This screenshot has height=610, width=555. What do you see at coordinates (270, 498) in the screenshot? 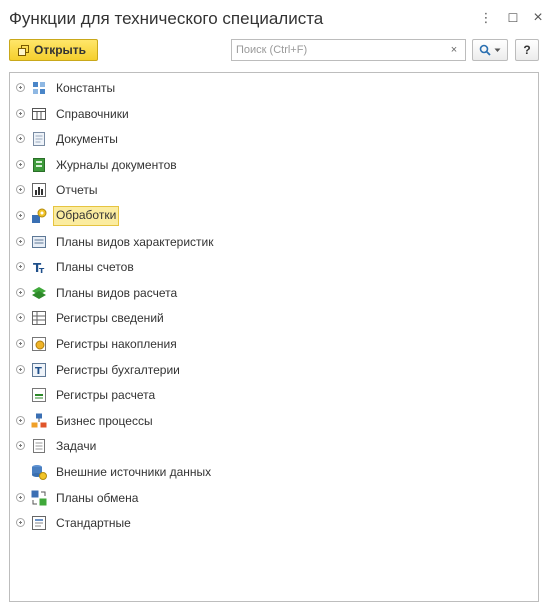
I see `tree-node: Планы обмена` at bounding box center [270, 498].